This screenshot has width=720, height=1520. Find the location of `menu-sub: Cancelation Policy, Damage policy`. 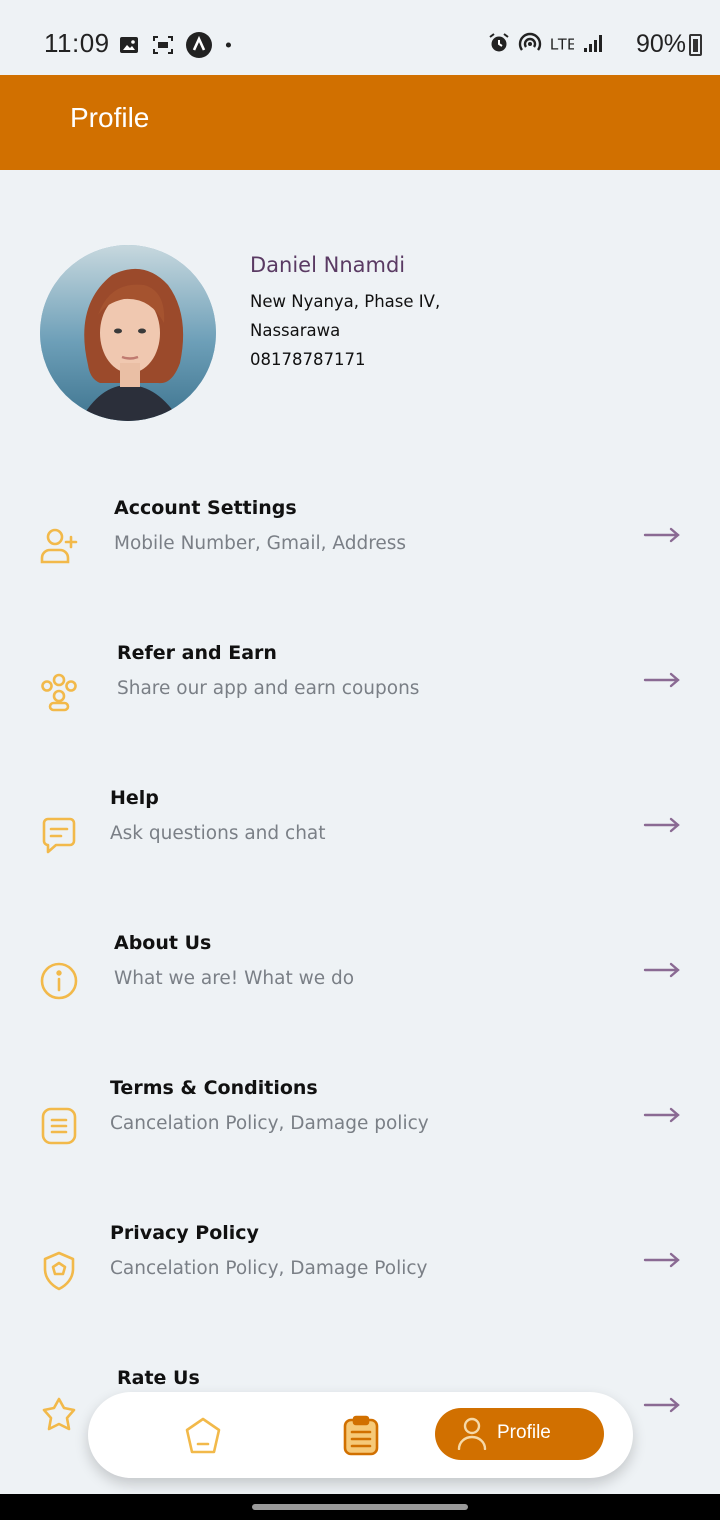

menu-sub: Cancelation Policy, Damage policy is located at coordinates (269, 1123).